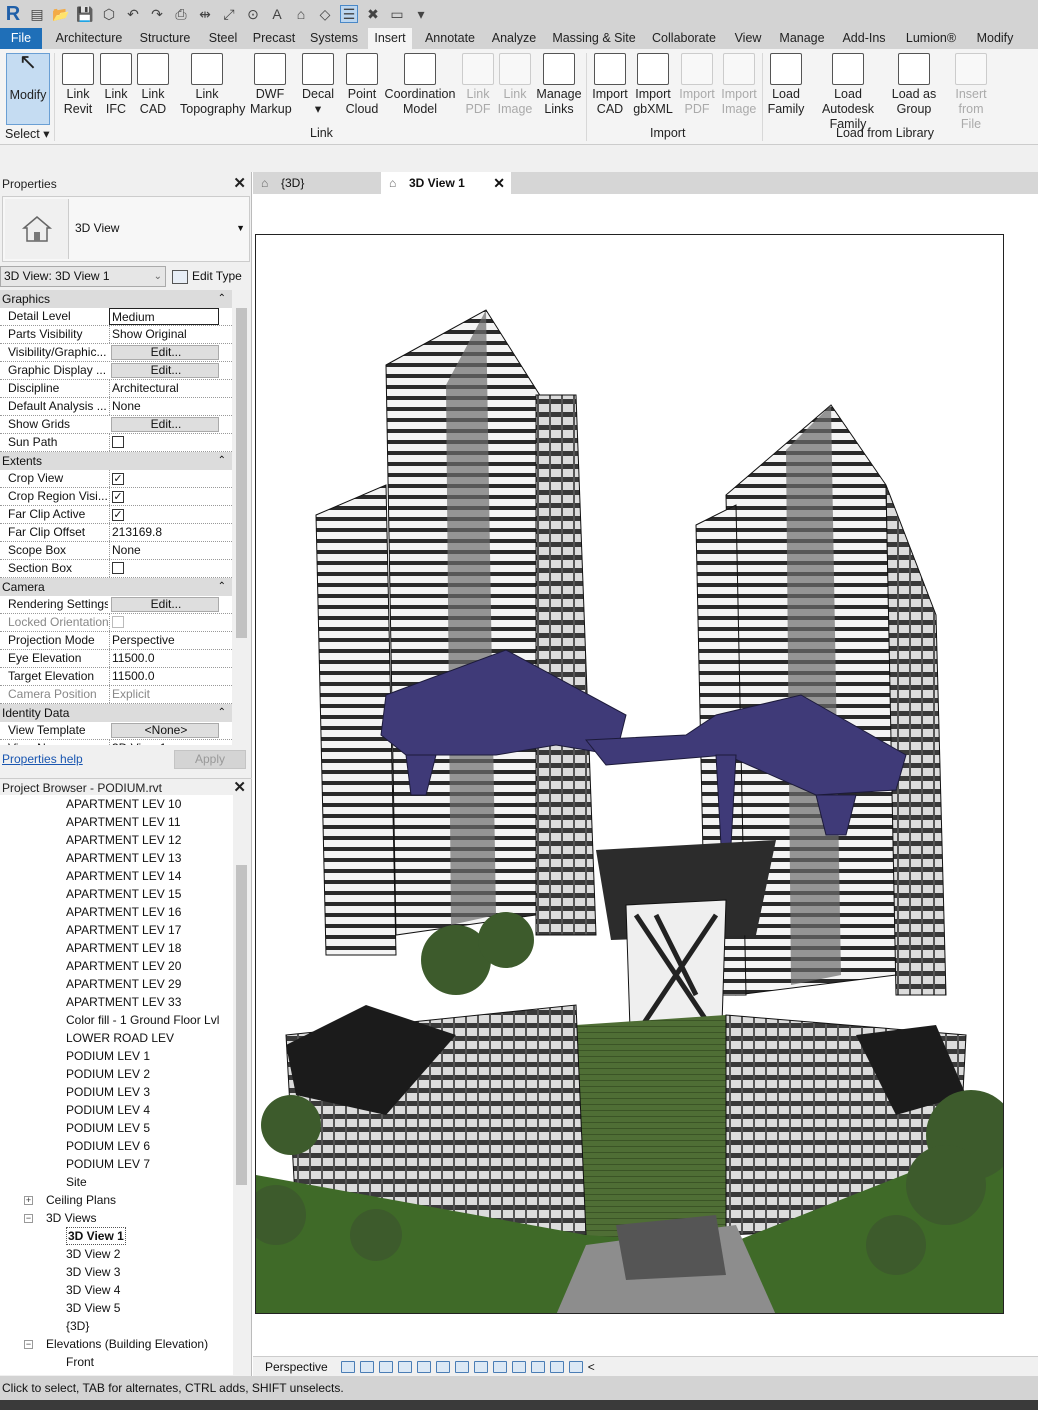 Image resolution: width=1038 pixels, height=1410 pixels. What do you see at coordinates (118, 515) in the screenshot?
I see `checkbox: ✓` at bounding box center [118, 515].